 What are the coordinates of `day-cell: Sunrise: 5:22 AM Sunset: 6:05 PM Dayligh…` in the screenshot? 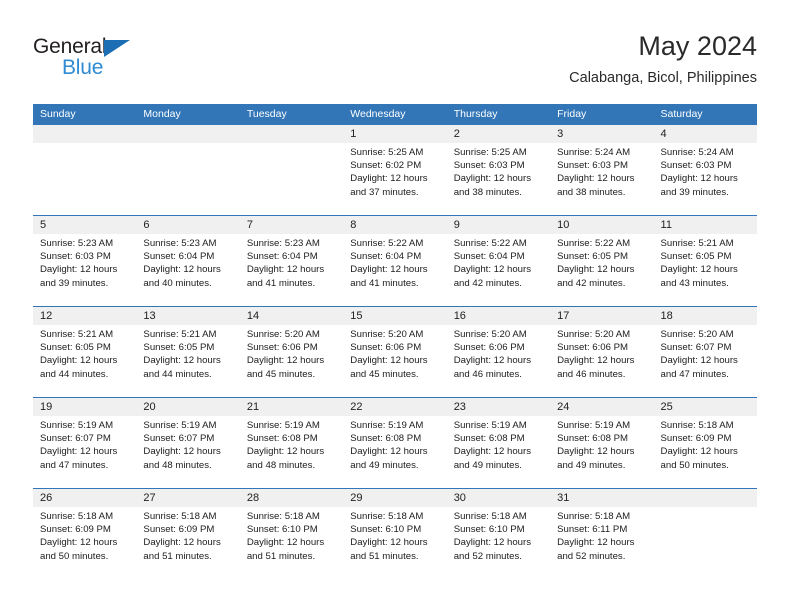 It's located at (601, 270).